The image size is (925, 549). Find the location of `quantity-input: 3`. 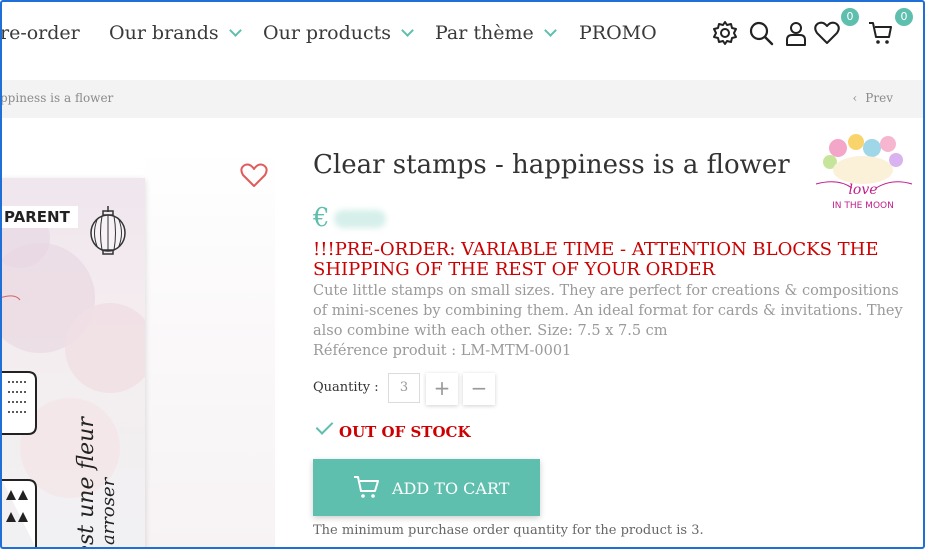

quantity-input: 3 is located at coordinates (404, 388).